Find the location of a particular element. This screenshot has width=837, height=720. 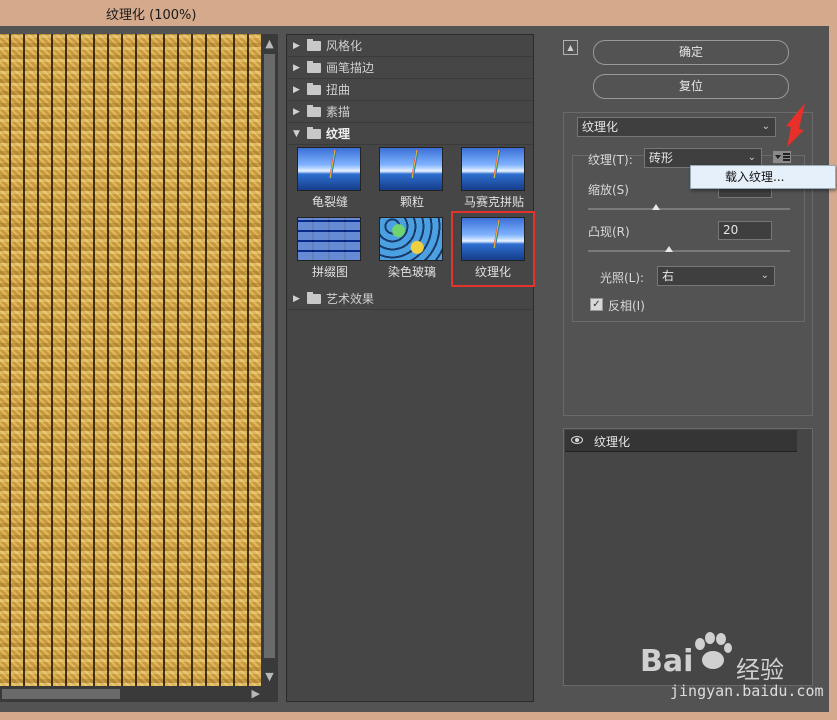

preview-vertical-scrollbar: ▲ ▼ is located at coordinates (269, 360).